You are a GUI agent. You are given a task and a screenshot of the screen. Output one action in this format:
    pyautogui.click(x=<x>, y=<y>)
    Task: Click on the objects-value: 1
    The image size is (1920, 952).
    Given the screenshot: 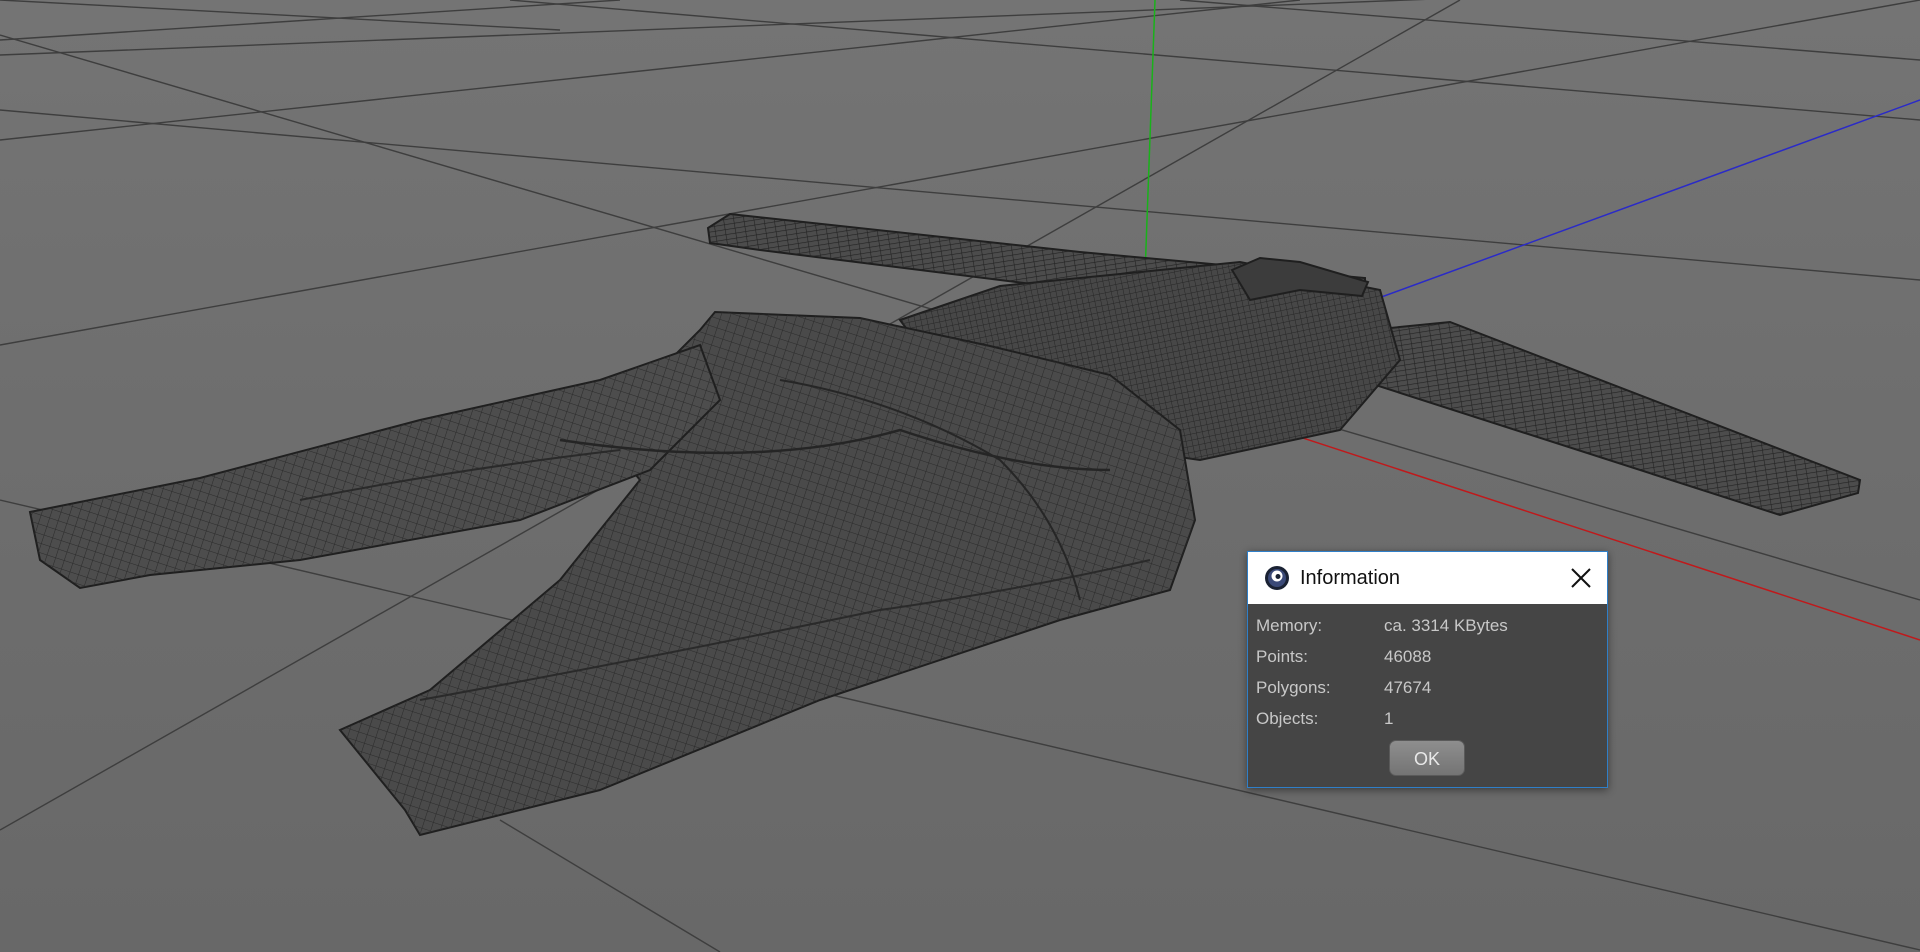 What is the action you would take?
    pyautogui.click(x=1389, y=718)
    